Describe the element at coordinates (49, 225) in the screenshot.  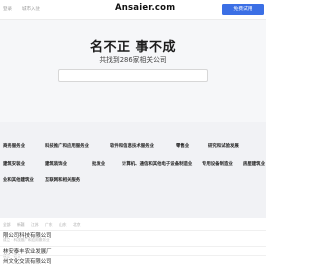
I see `filter-tab: 广东` at that location.